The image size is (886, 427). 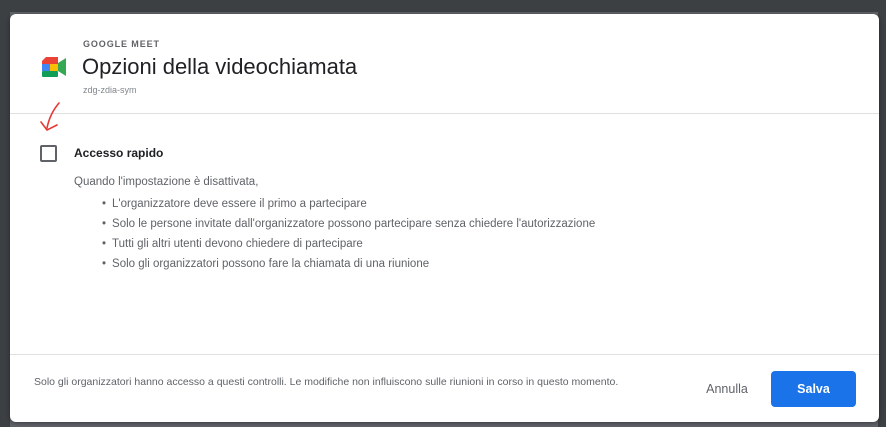 I want to click on footer-divider, so click(x=444, y=354).